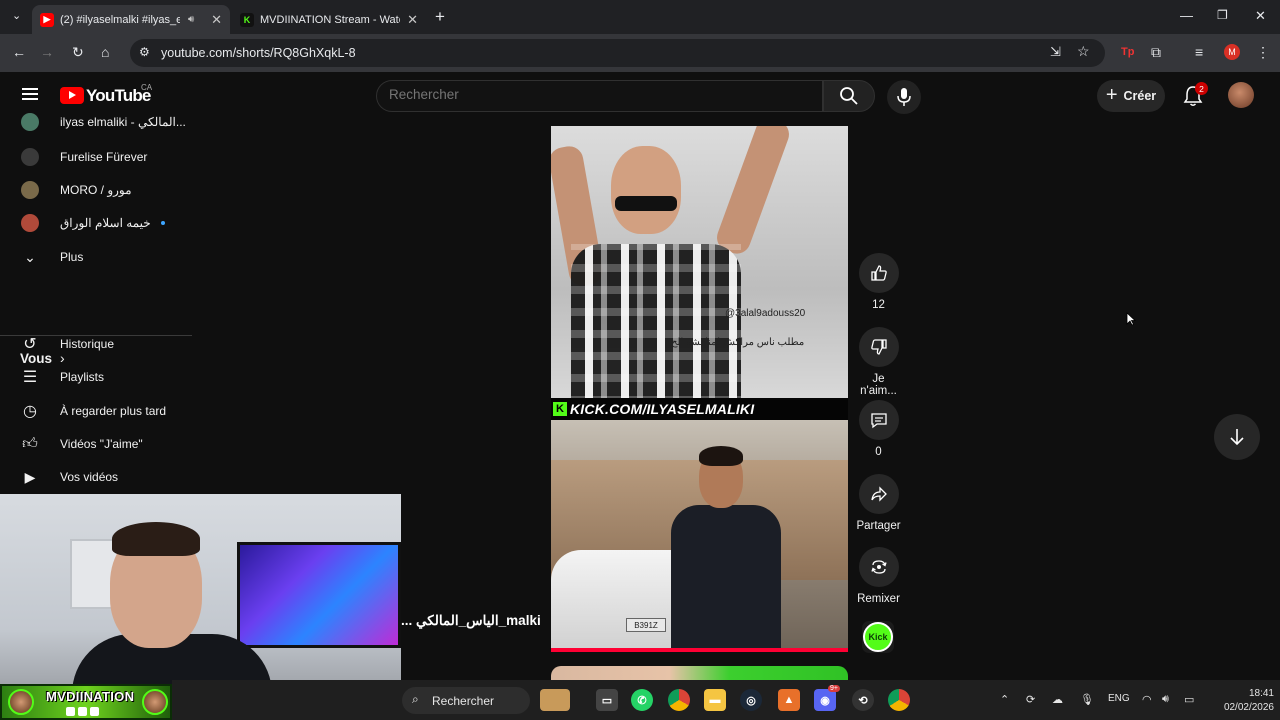 The width and height of the screenshot is (1280, 720). Describe the element at coordinates (96, 344) in the screenshot. I see `sidebar-item-history: ↺ Historique` at that location.